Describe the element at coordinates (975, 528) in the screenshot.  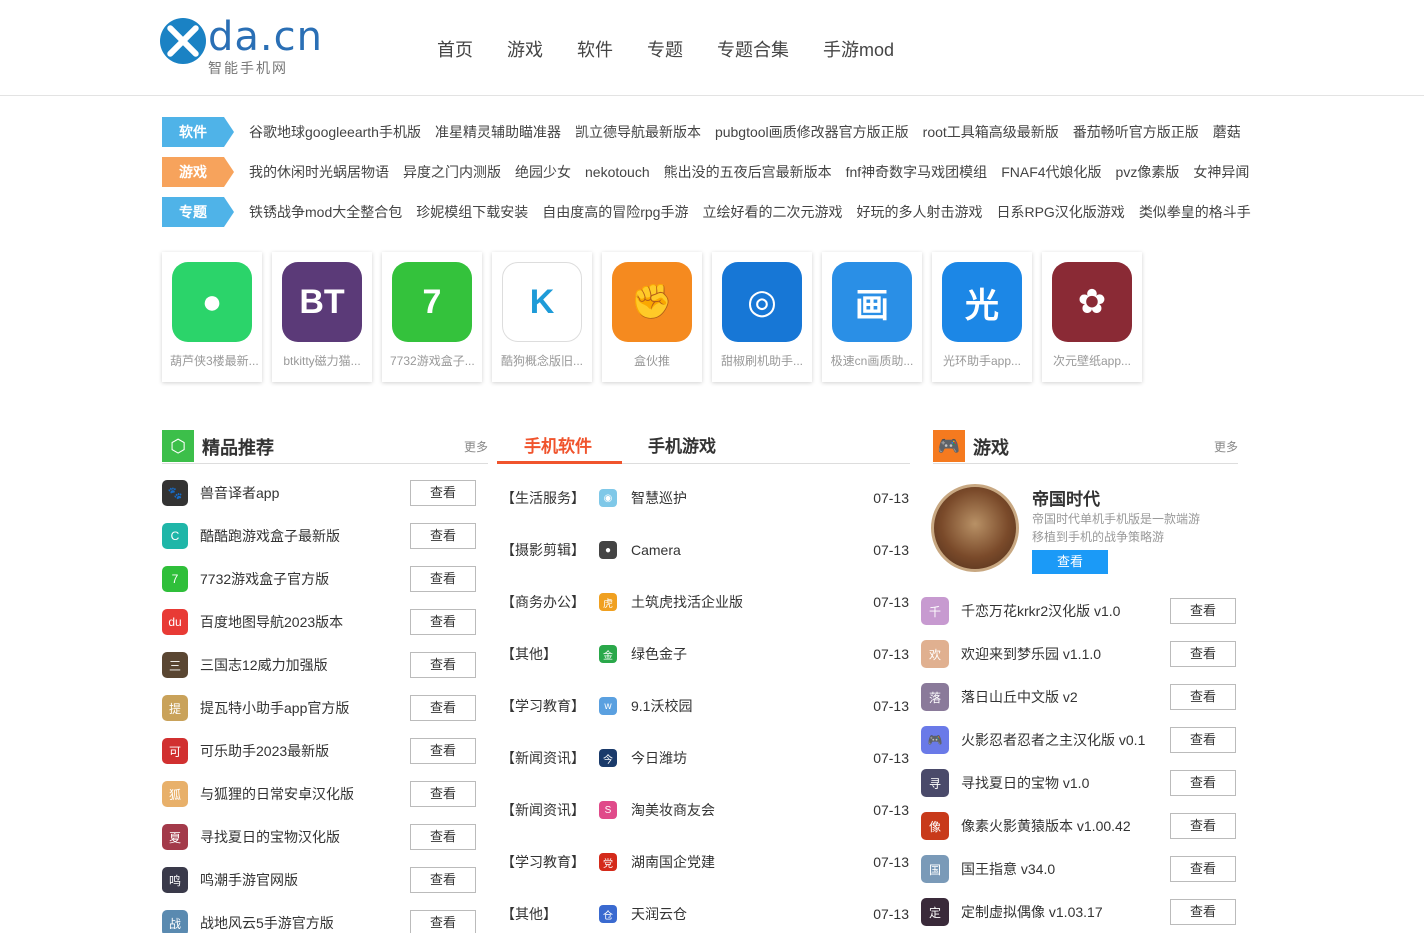
I see `featured-game-image` at that location.